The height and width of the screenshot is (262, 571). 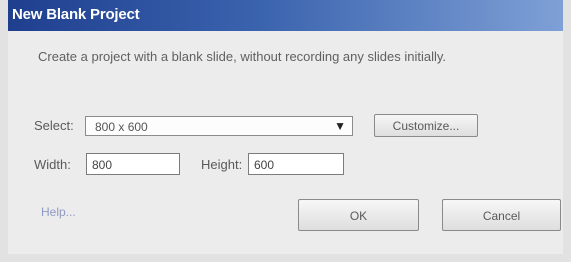 I want to click on dialog-title: New Blank Project, so click(x=76, y=14).